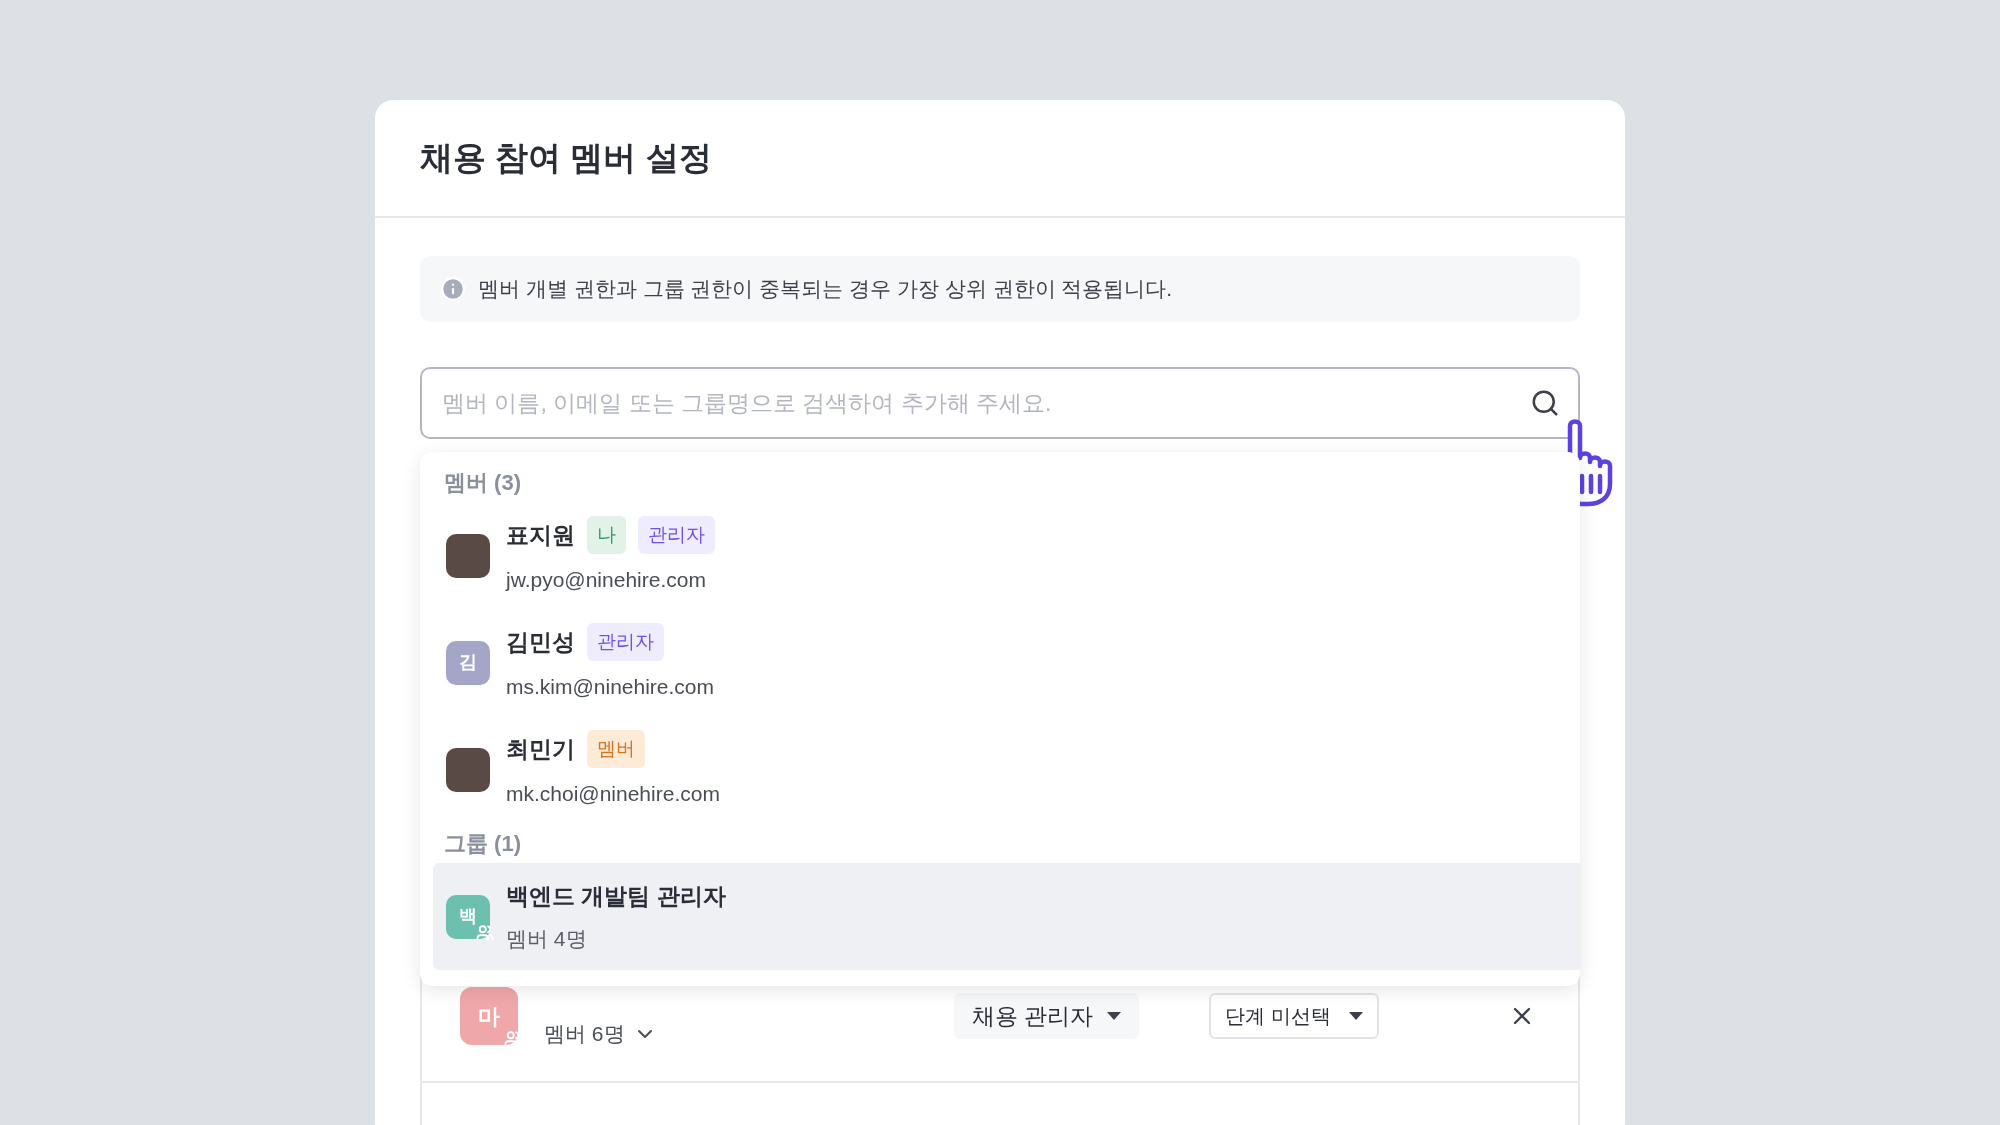 The height and width of the screenshot is (1125, 2000). What do you see at coordinates (566, 158) in the screenshot?
I see `dialog-title: 채용 참여 멤버 설정` at bounding box center [566, 158].